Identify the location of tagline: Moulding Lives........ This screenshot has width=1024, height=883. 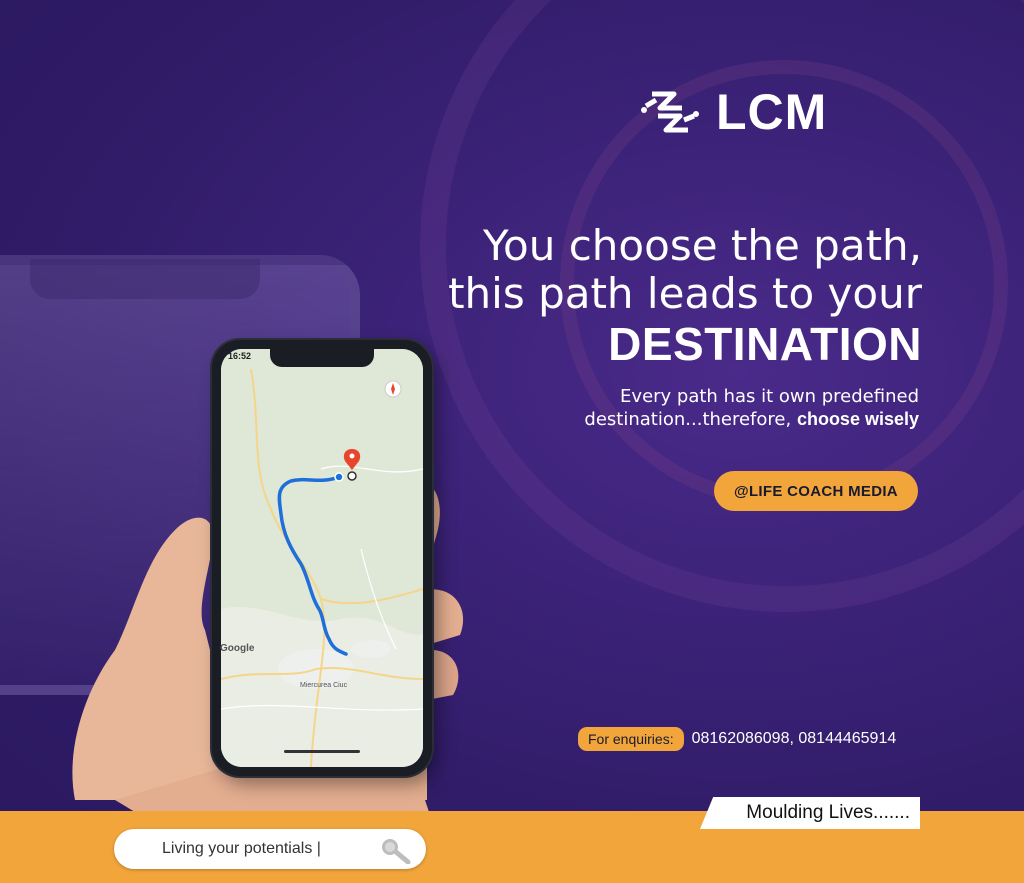
(810, 813).